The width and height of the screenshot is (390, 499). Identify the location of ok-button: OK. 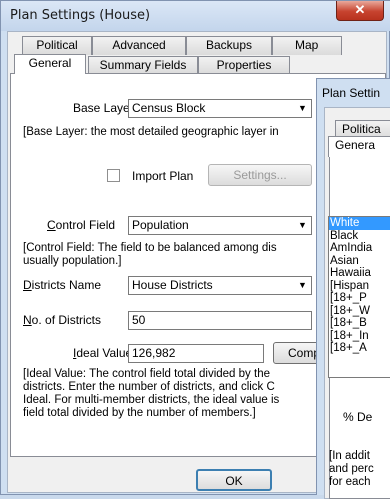
(234, 480).